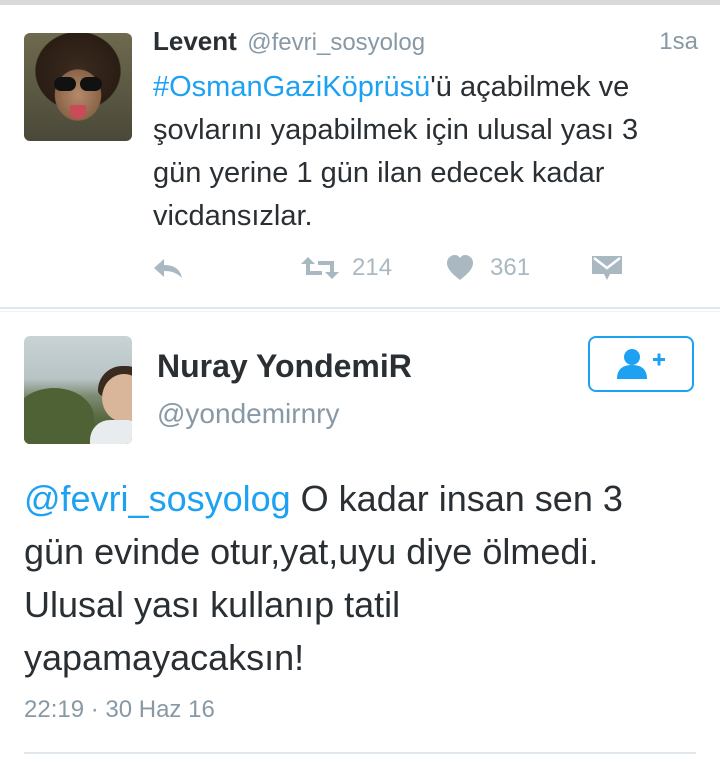 This screenshot has height=783, width=720. What do you see at coordinates (157, 498) in the screenshot?
I see `mention-link: @fevri_sosyolog` at bounding box center [157, 498].